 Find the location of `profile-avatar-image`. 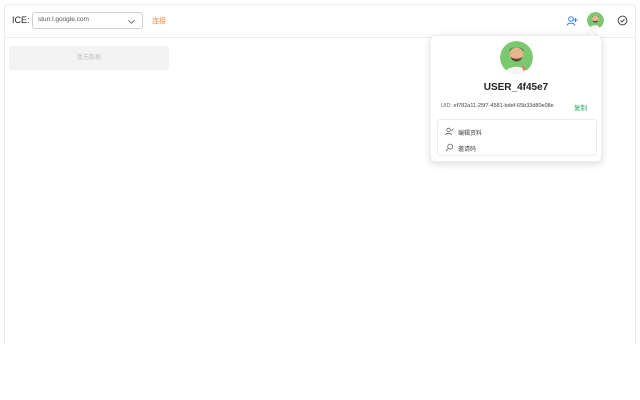

profile-avatar-image is located at coordinates (516, 57).